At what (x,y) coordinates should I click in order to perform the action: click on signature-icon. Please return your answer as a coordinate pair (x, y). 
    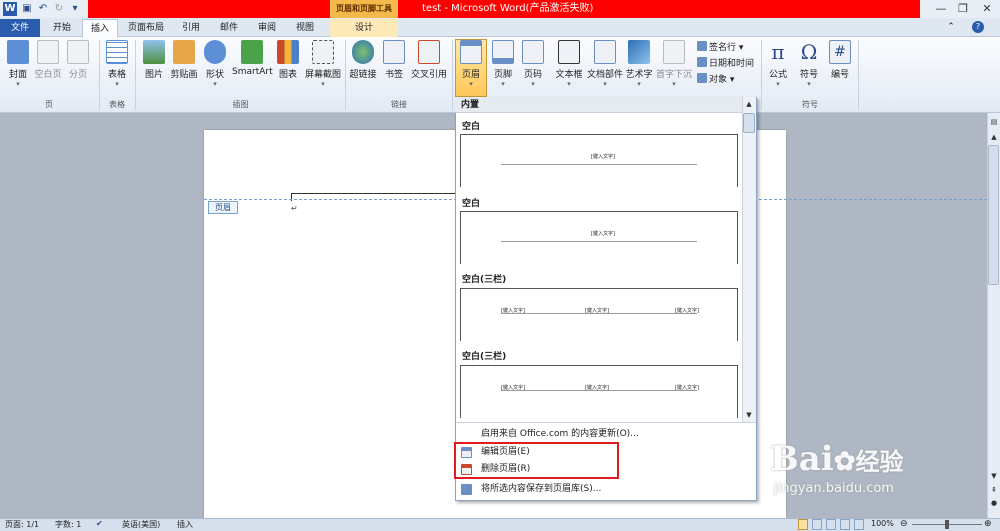
    Looking at the image, I should click on (702, 46).